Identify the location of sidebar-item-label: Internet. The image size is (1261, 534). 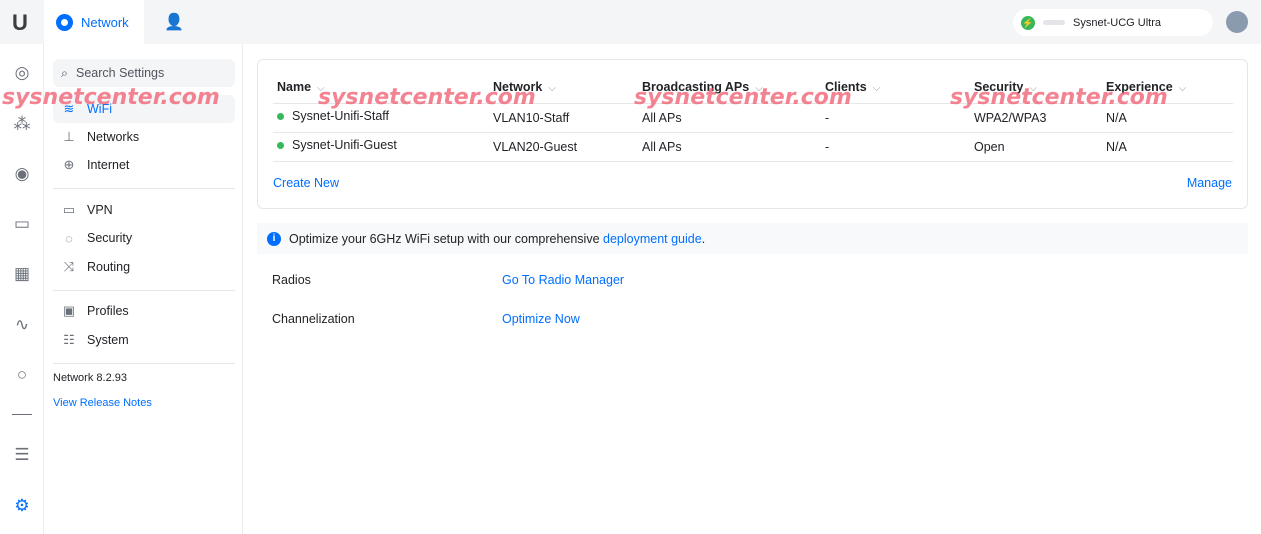
(108, 165).